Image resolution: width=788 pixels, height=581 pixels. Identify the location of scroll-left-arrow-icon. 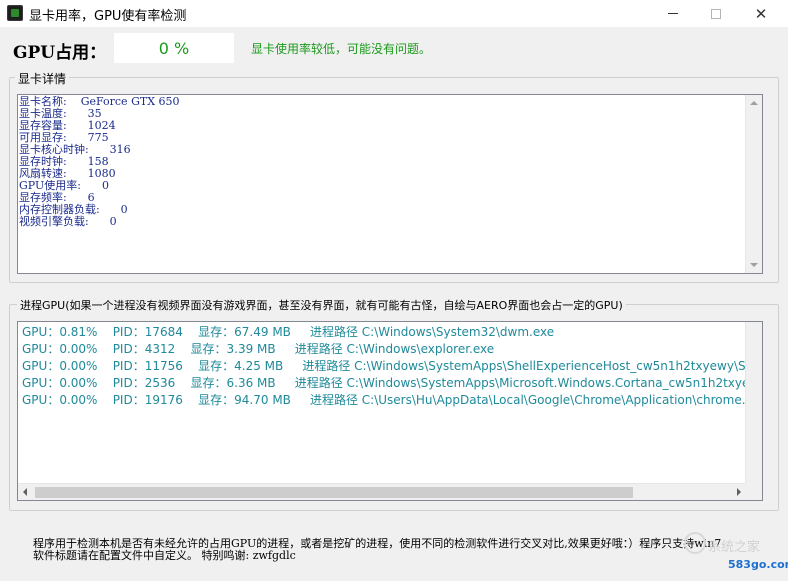
(25, 492).